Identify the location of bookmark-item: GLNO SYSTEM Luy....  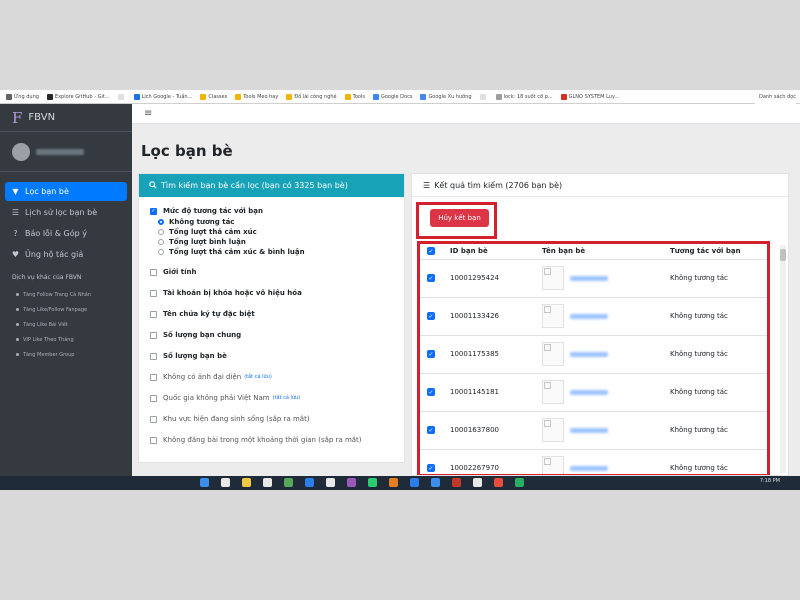
(589, 96).